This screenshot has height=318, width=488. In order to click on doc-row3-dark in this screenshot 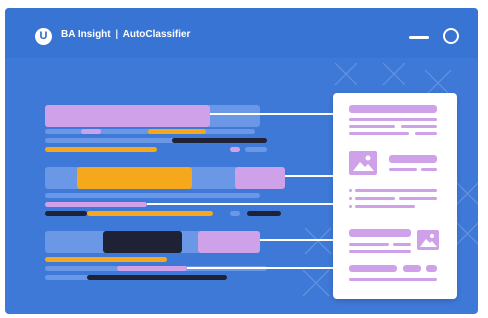, I will do `click(142, 242)`.